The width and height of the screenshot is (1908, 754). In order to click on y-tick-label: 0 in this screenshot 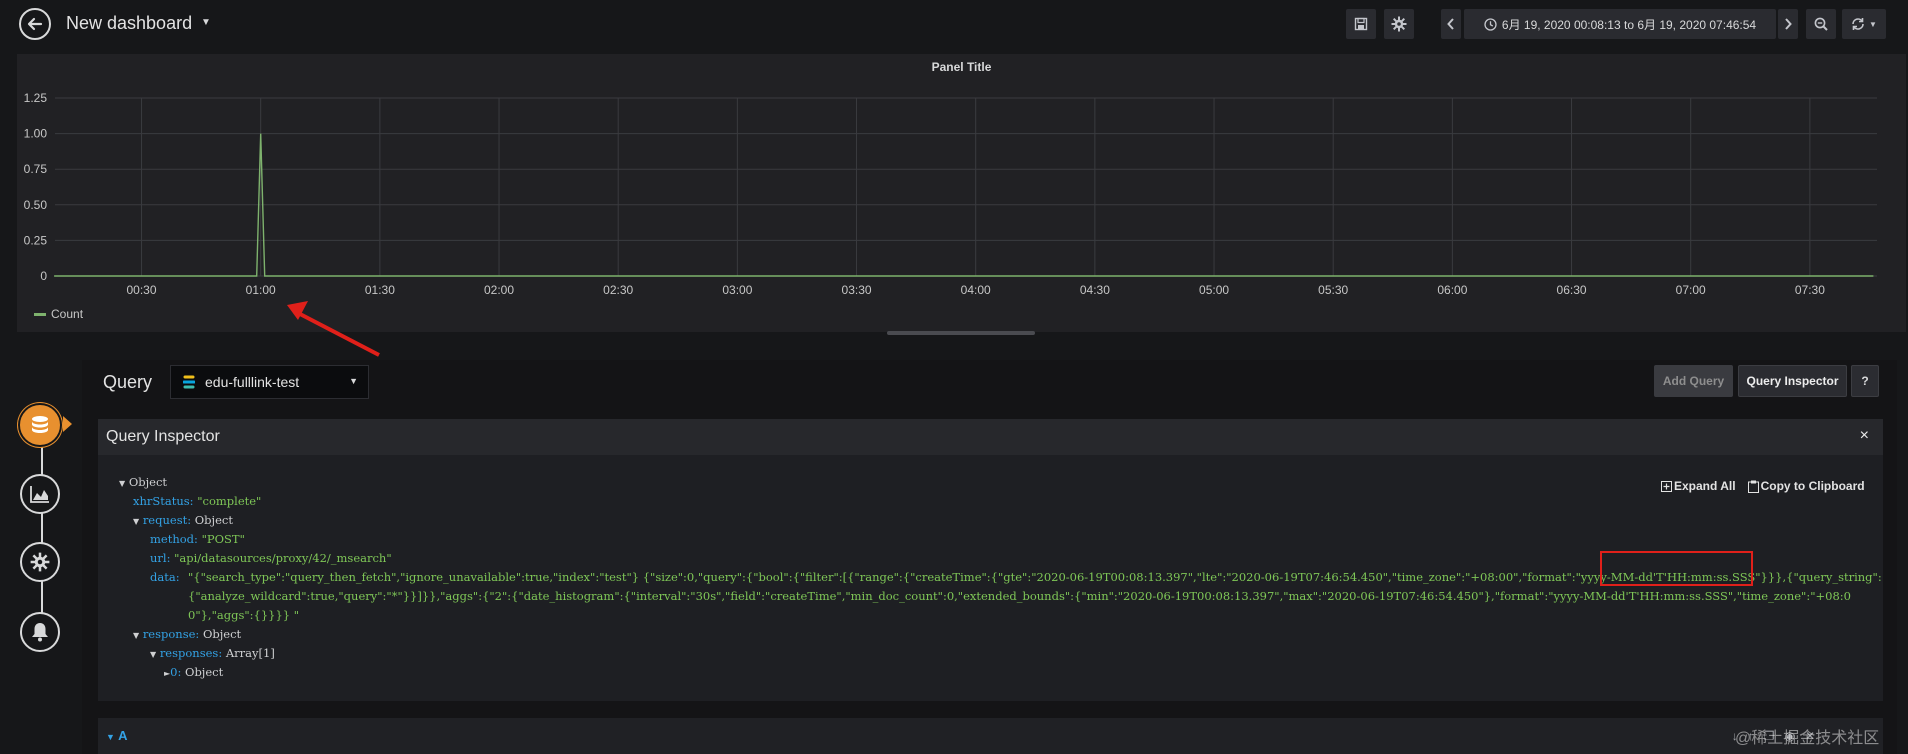, I will do `click(43, 276)`.